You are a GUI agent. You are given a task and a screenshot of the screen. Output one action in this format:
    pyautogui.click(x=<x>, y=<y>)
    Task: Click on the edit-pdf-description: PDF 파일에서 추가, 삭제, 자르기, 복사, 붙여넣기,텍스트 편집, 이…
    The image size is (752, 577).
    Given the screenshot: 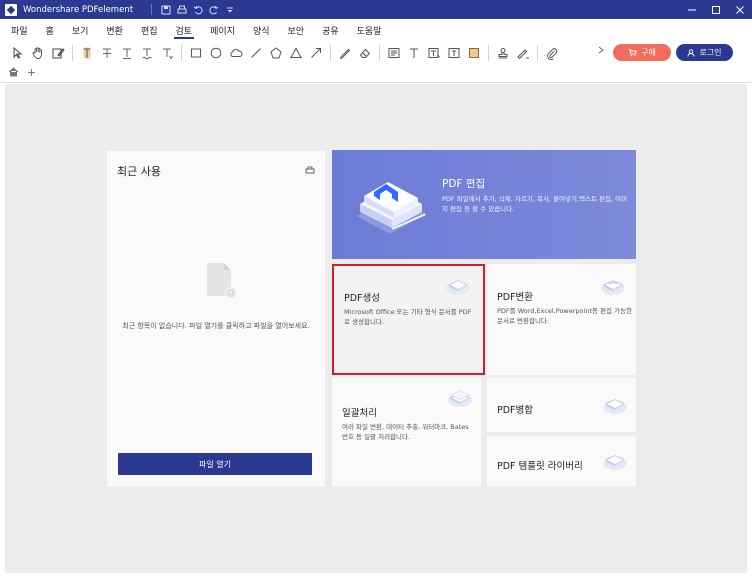 What is the action you would take?
    pyautogui.click(x=535, y=204)
    